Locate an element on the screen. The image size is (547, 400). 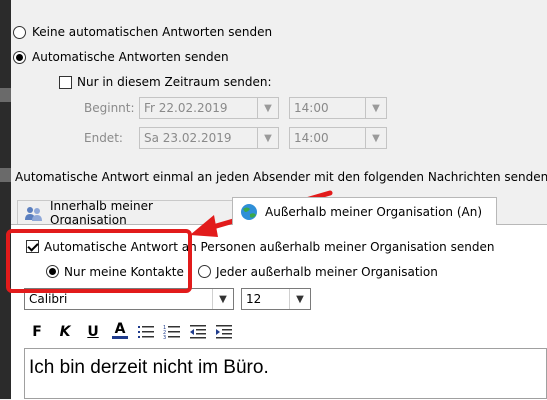
underline-button: U is located at coordinates (93, 332).